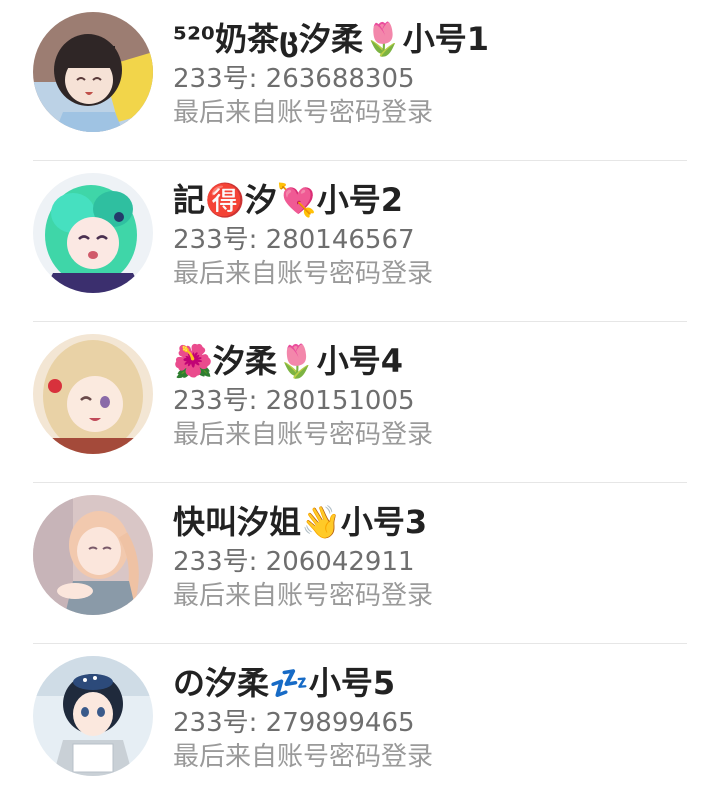 This screenshot has height=799, width=720. Describe the element at coordinates (284, 683) in the screenshot. I see `account-name: の汐柔💤小号5` at that location.